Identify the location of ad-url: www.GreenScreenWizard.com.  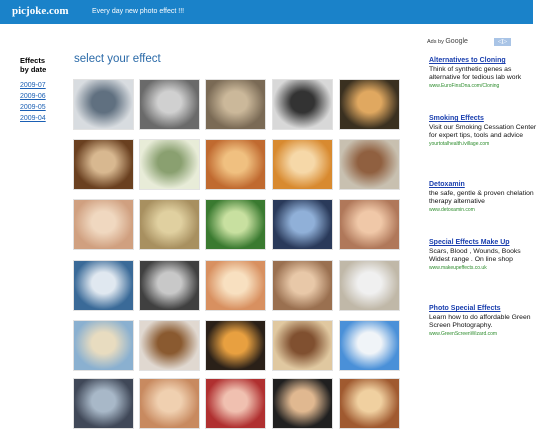
(484, 334).